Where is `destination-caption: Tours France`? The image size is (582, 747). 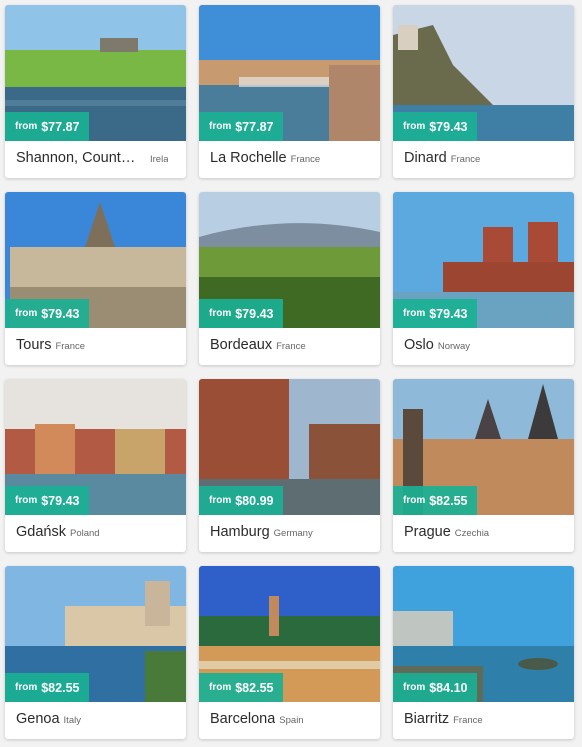 destination-caption: Tours France is located at coordinates (97, 348).